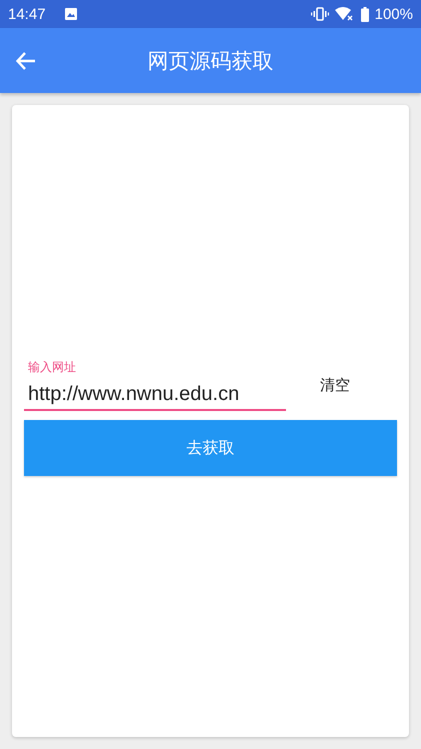  Describe the element at coordinates (211, 61) in the screenshot. I see `app-title: 网页源码获取` at that location.